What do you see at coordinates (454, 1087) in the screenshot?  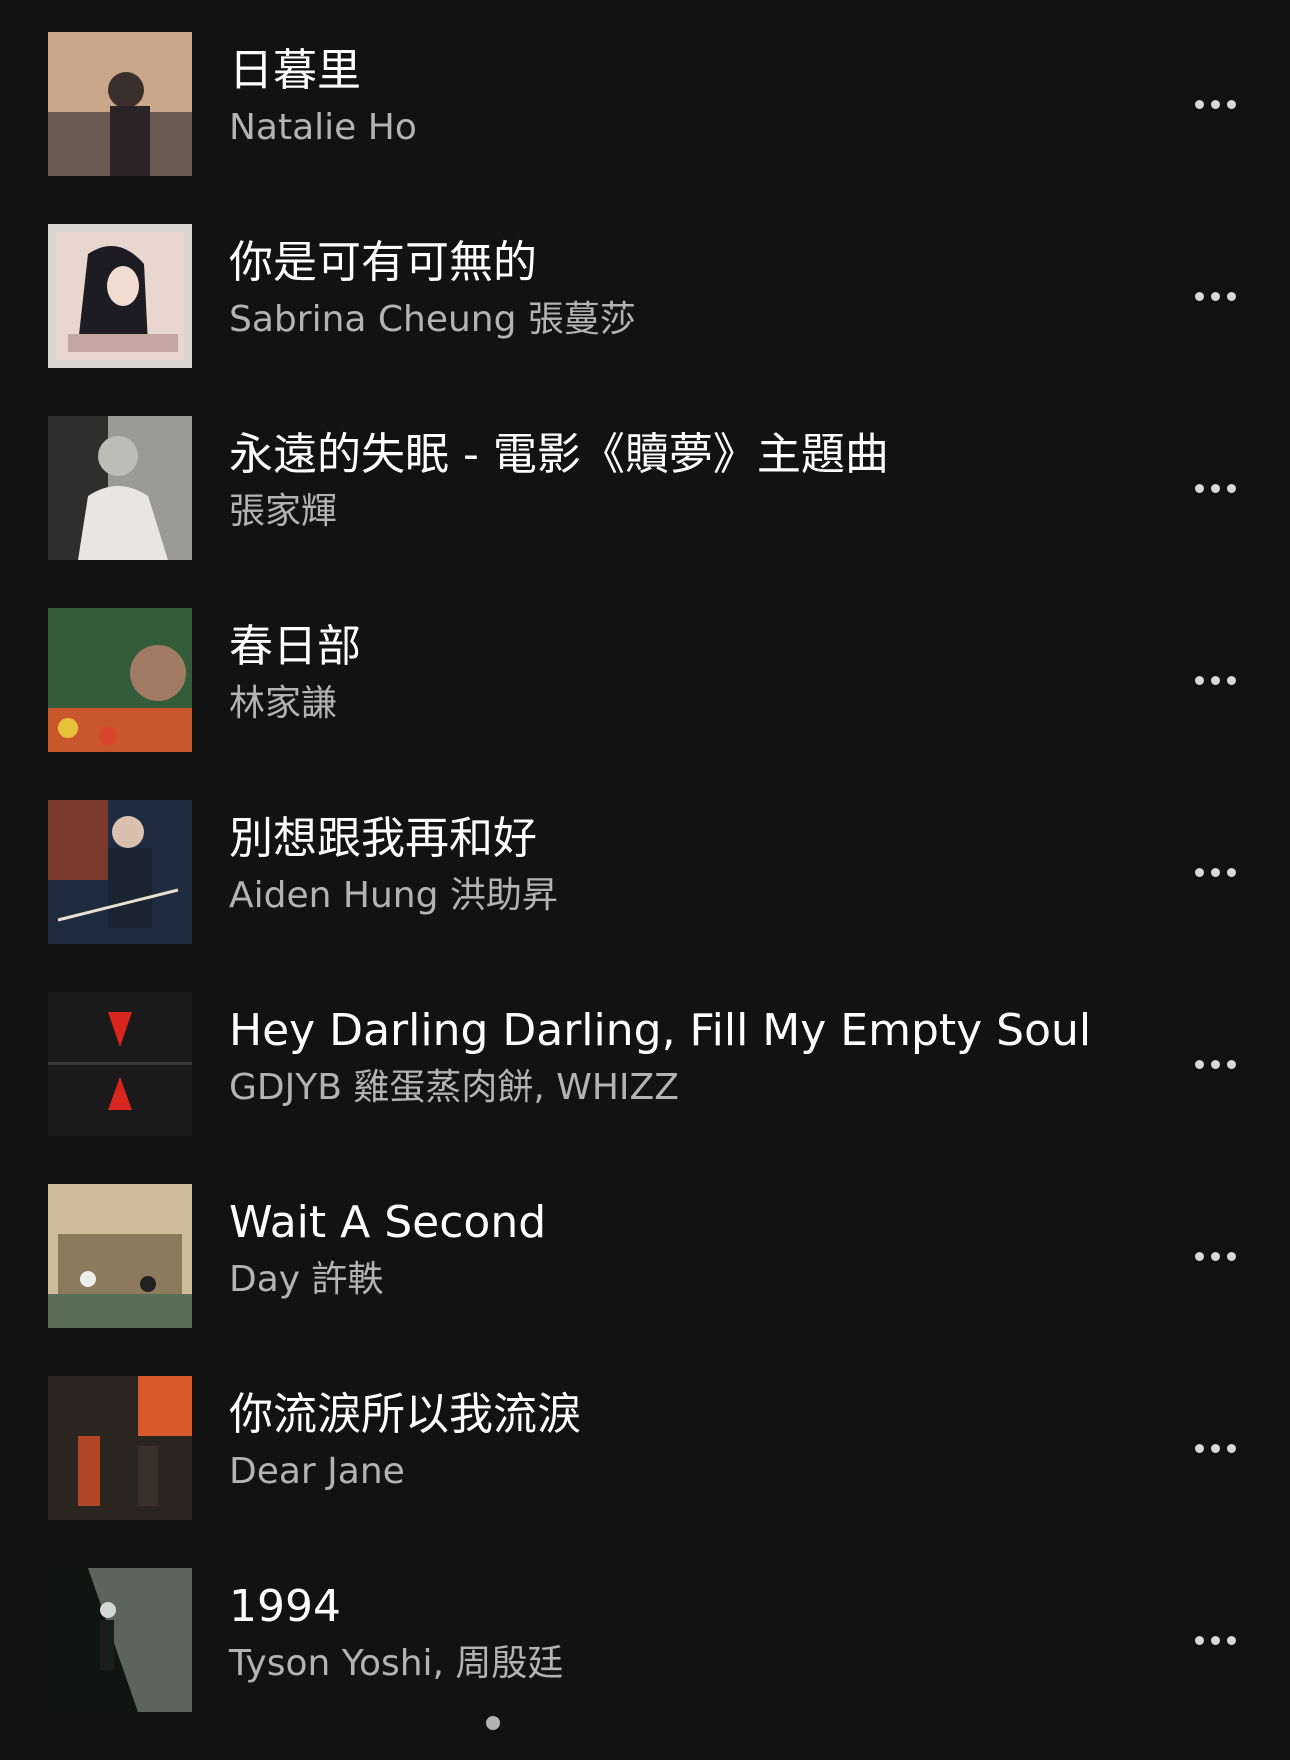 I see `track-artist: GDJYB 雞蛋蒸肉餅, WHIZZ` at bounding box center [454, 1087].